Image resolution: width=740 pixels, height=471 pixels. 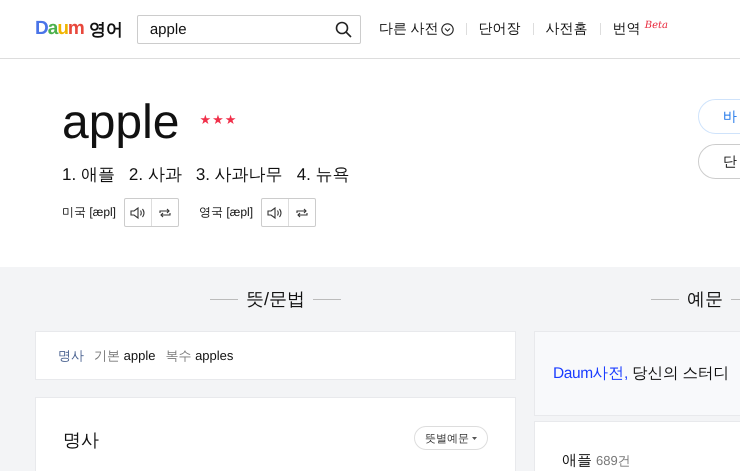 I want to click on form-label: 복수, so click(x=178, y=355).